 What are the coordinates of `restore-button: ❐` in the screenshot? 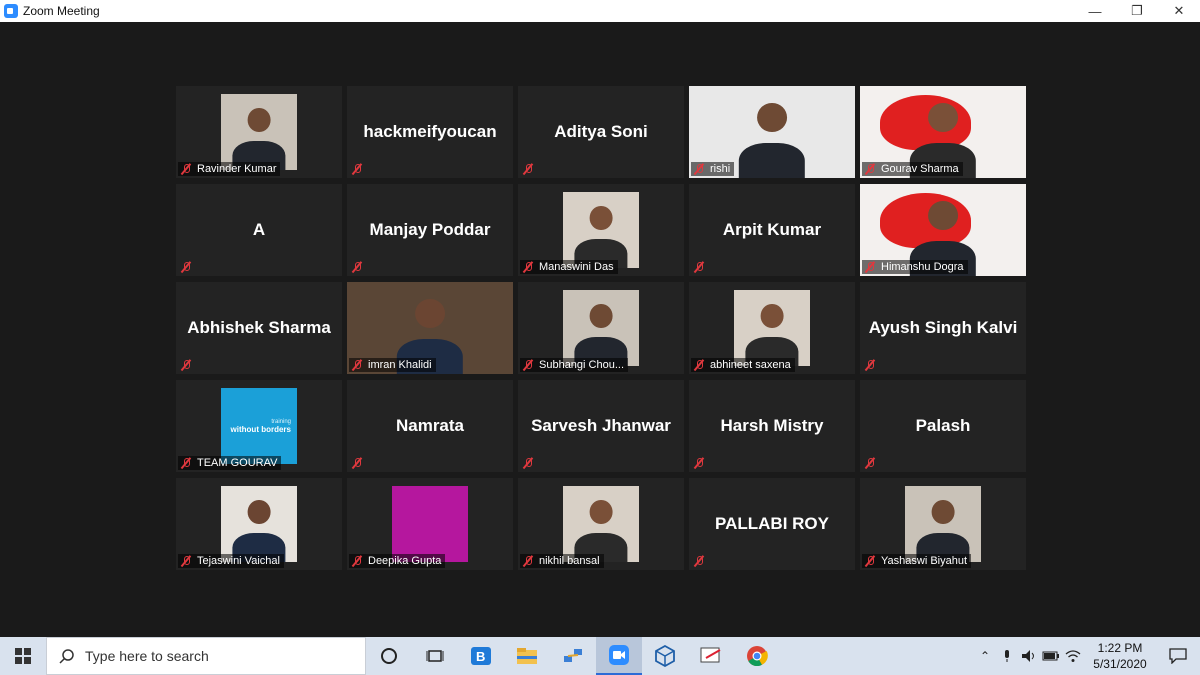 It's located at (1137, 11).